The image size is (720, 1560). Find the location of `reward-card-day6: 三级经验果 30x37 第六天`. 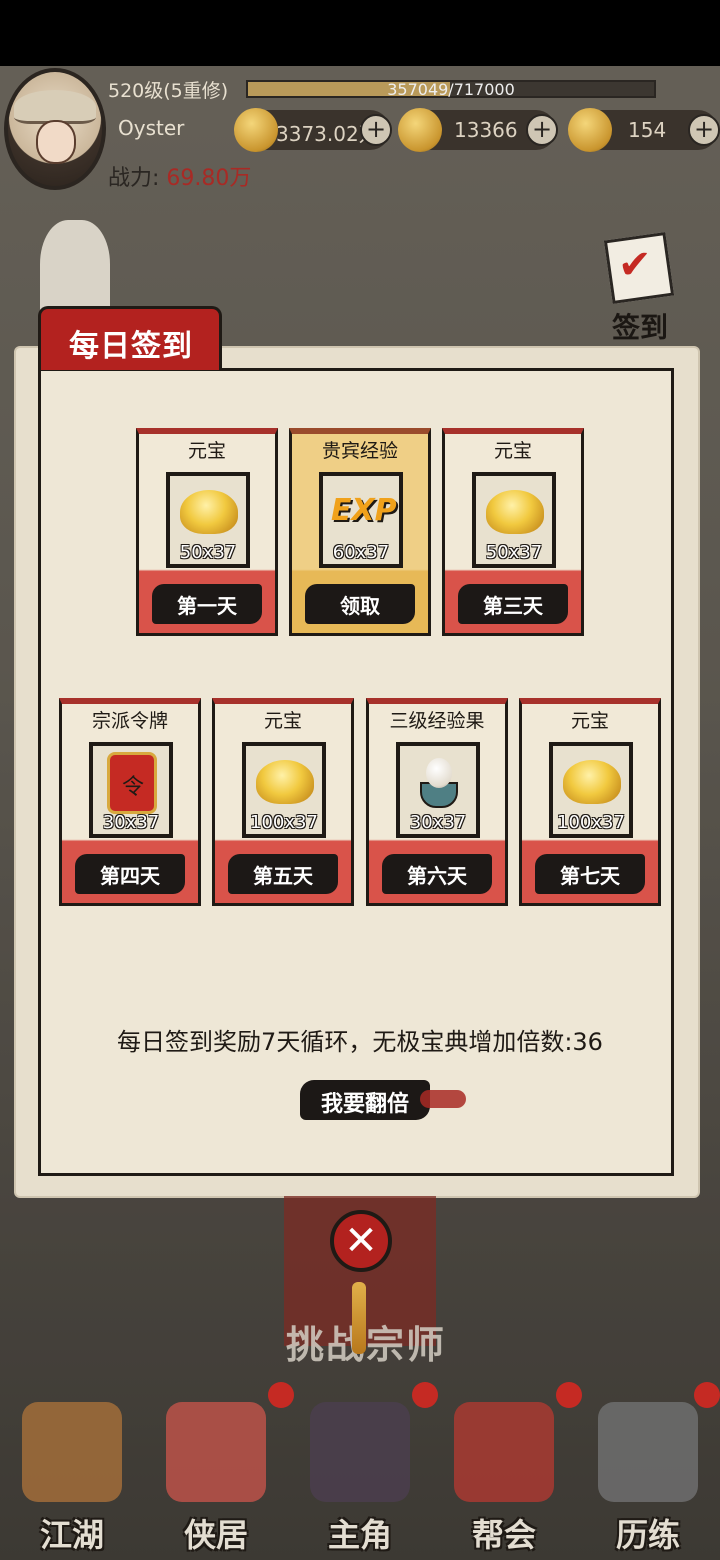

reward-card-day6: 三级经验果 30x37 第六天 is located at coordinates (437, 802).